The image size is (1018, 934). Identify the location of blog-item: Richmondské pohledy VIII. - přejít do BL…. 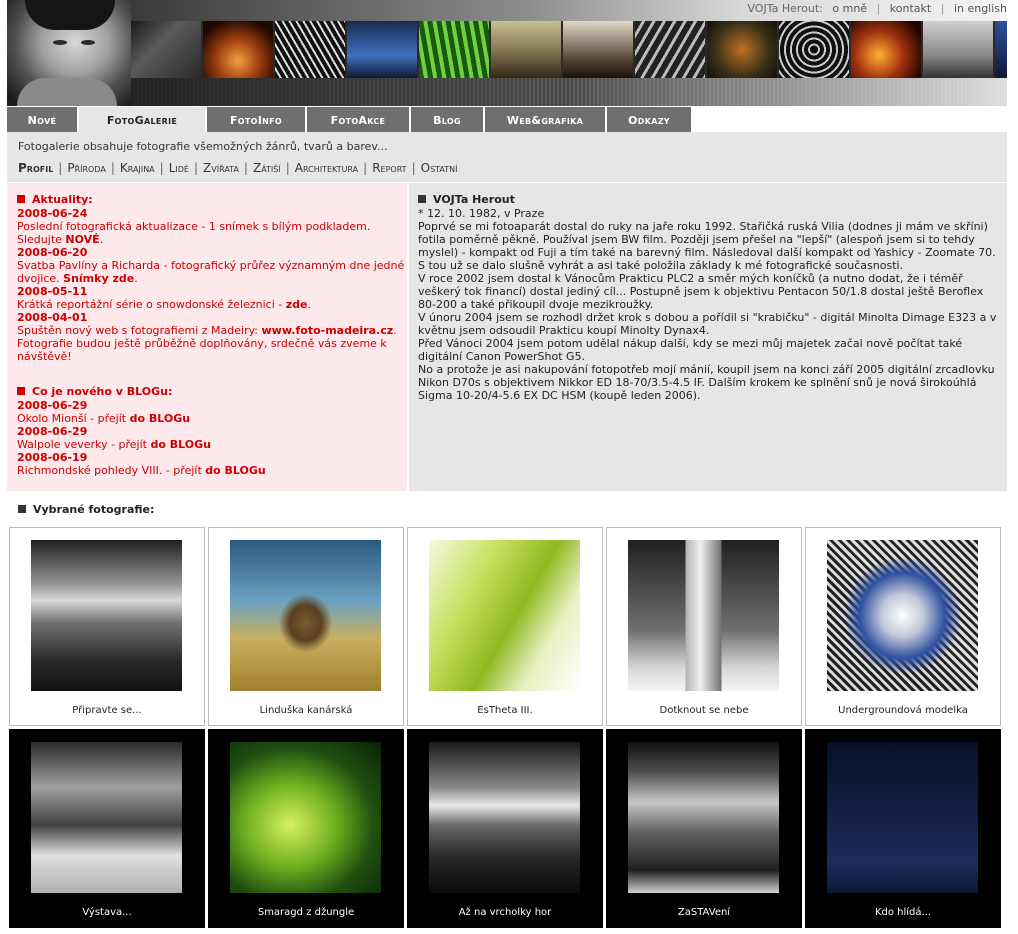
(141, 470).